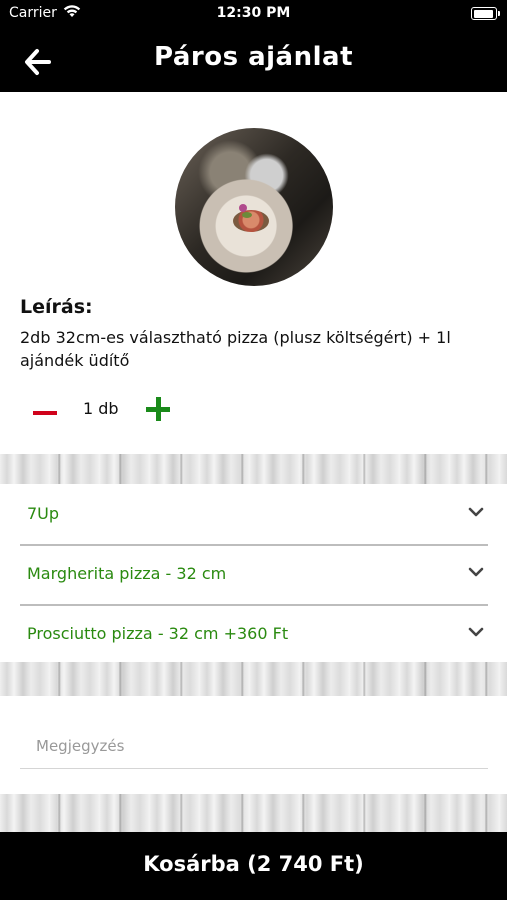 This screenshot has width=507, height=900. I want to click on minus-button, so click(45, 415).